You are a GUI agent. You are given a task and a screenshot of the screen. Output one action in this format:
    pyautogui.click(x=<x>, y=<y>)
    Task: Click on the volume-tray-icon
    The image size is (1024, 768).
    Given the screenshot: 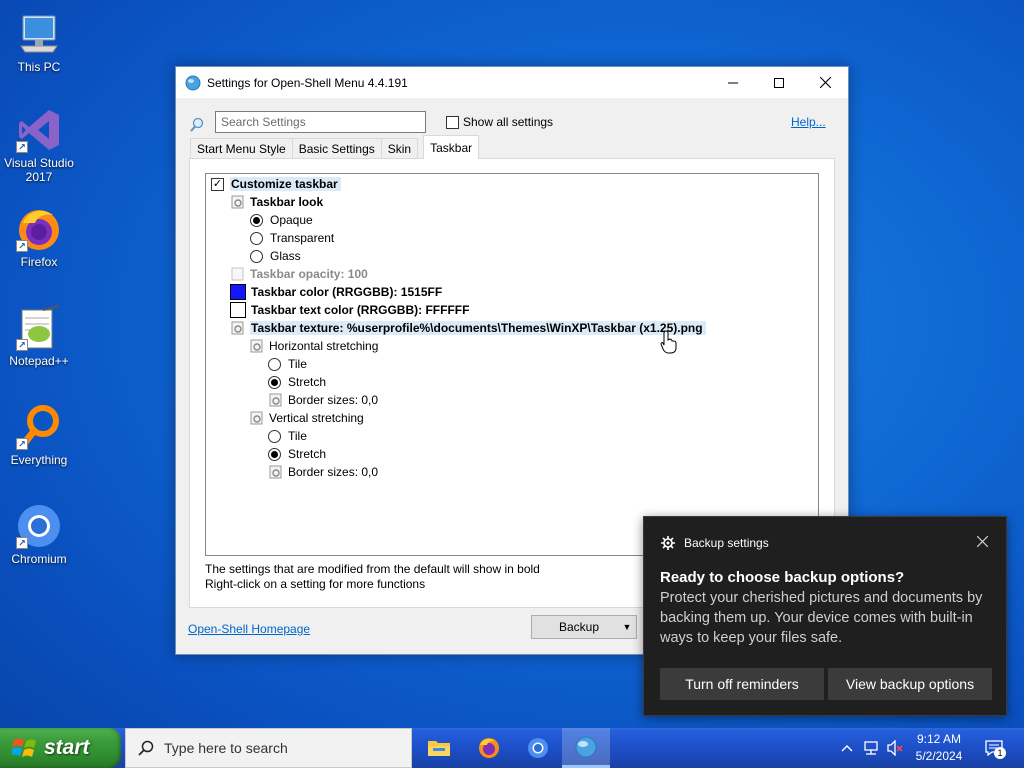 What is the action you would take?
    pyautogui.click(x=895, y=748)
    